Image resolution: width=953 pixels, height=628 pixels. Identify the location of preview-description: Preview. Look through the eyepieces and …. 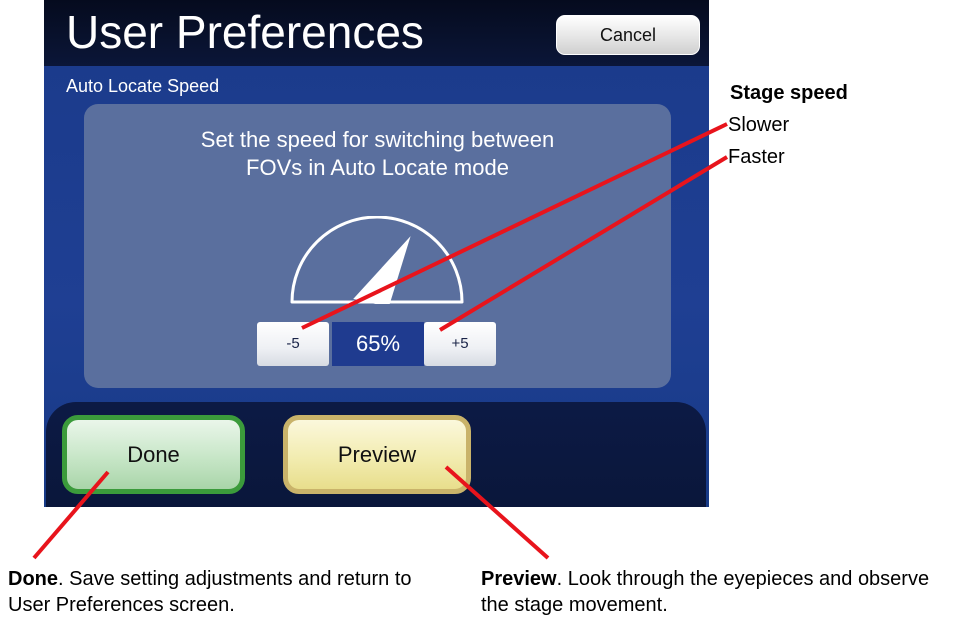
(716, 592).